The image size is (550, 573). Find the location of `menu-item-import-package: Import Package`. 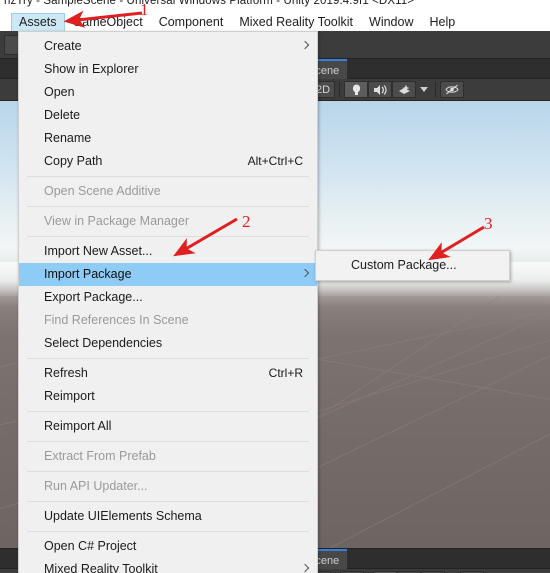

menu-item-import-package: Import Package is located at coordinates (168, 274).